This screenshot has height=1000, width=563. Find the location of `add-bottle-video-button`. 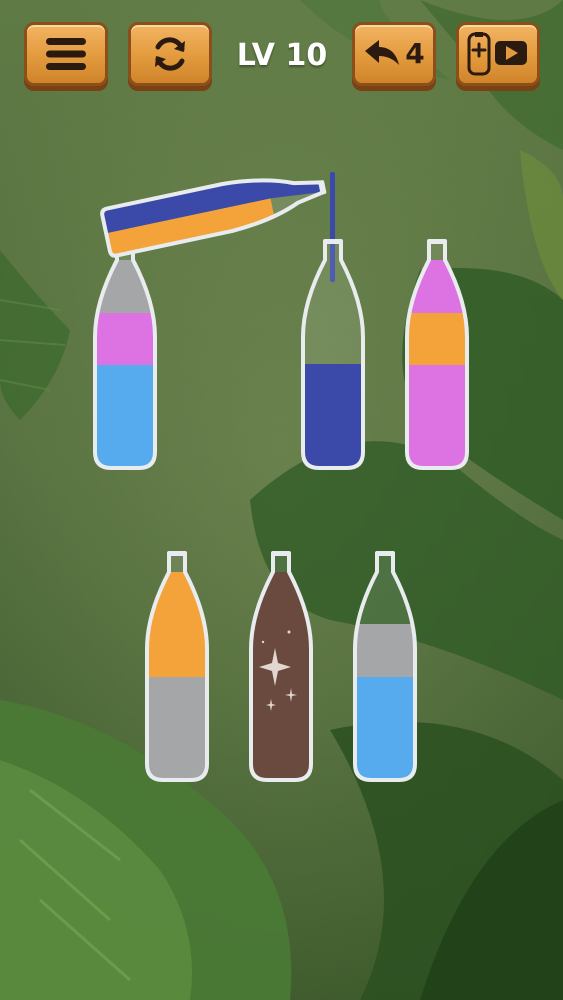

add-bottle-video-button is located at coordinates (498, 54).